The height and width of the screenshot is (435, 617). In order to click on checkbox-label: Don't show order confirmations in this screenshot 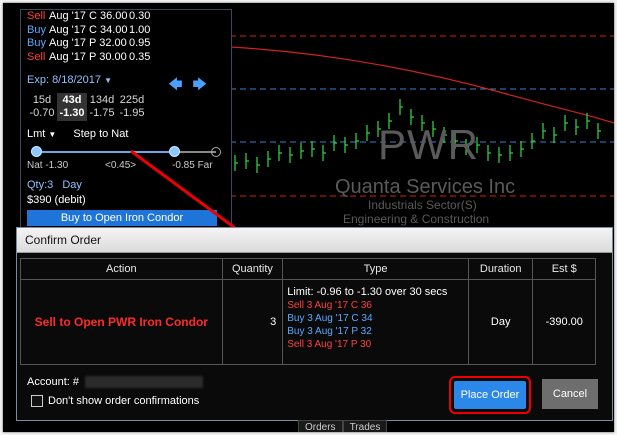, I will do `click(124, 401)`.